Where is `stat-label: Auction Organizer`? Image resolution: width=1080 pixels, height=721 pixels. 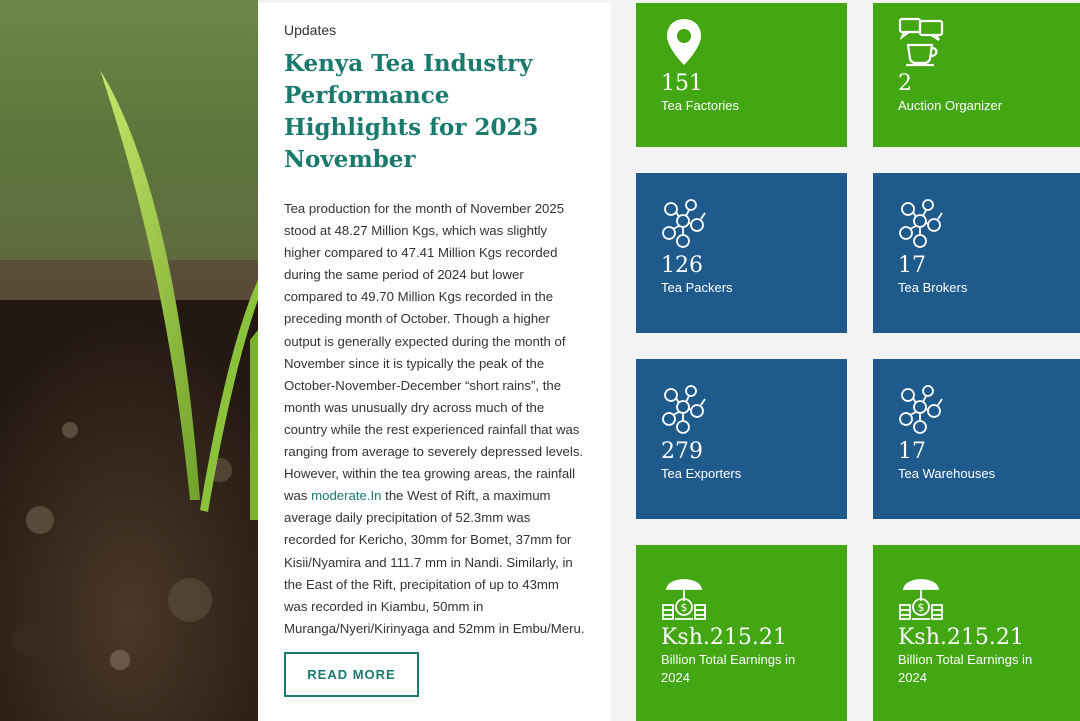 stat-label: Auction Organizer is located at coordinates (950, 105).